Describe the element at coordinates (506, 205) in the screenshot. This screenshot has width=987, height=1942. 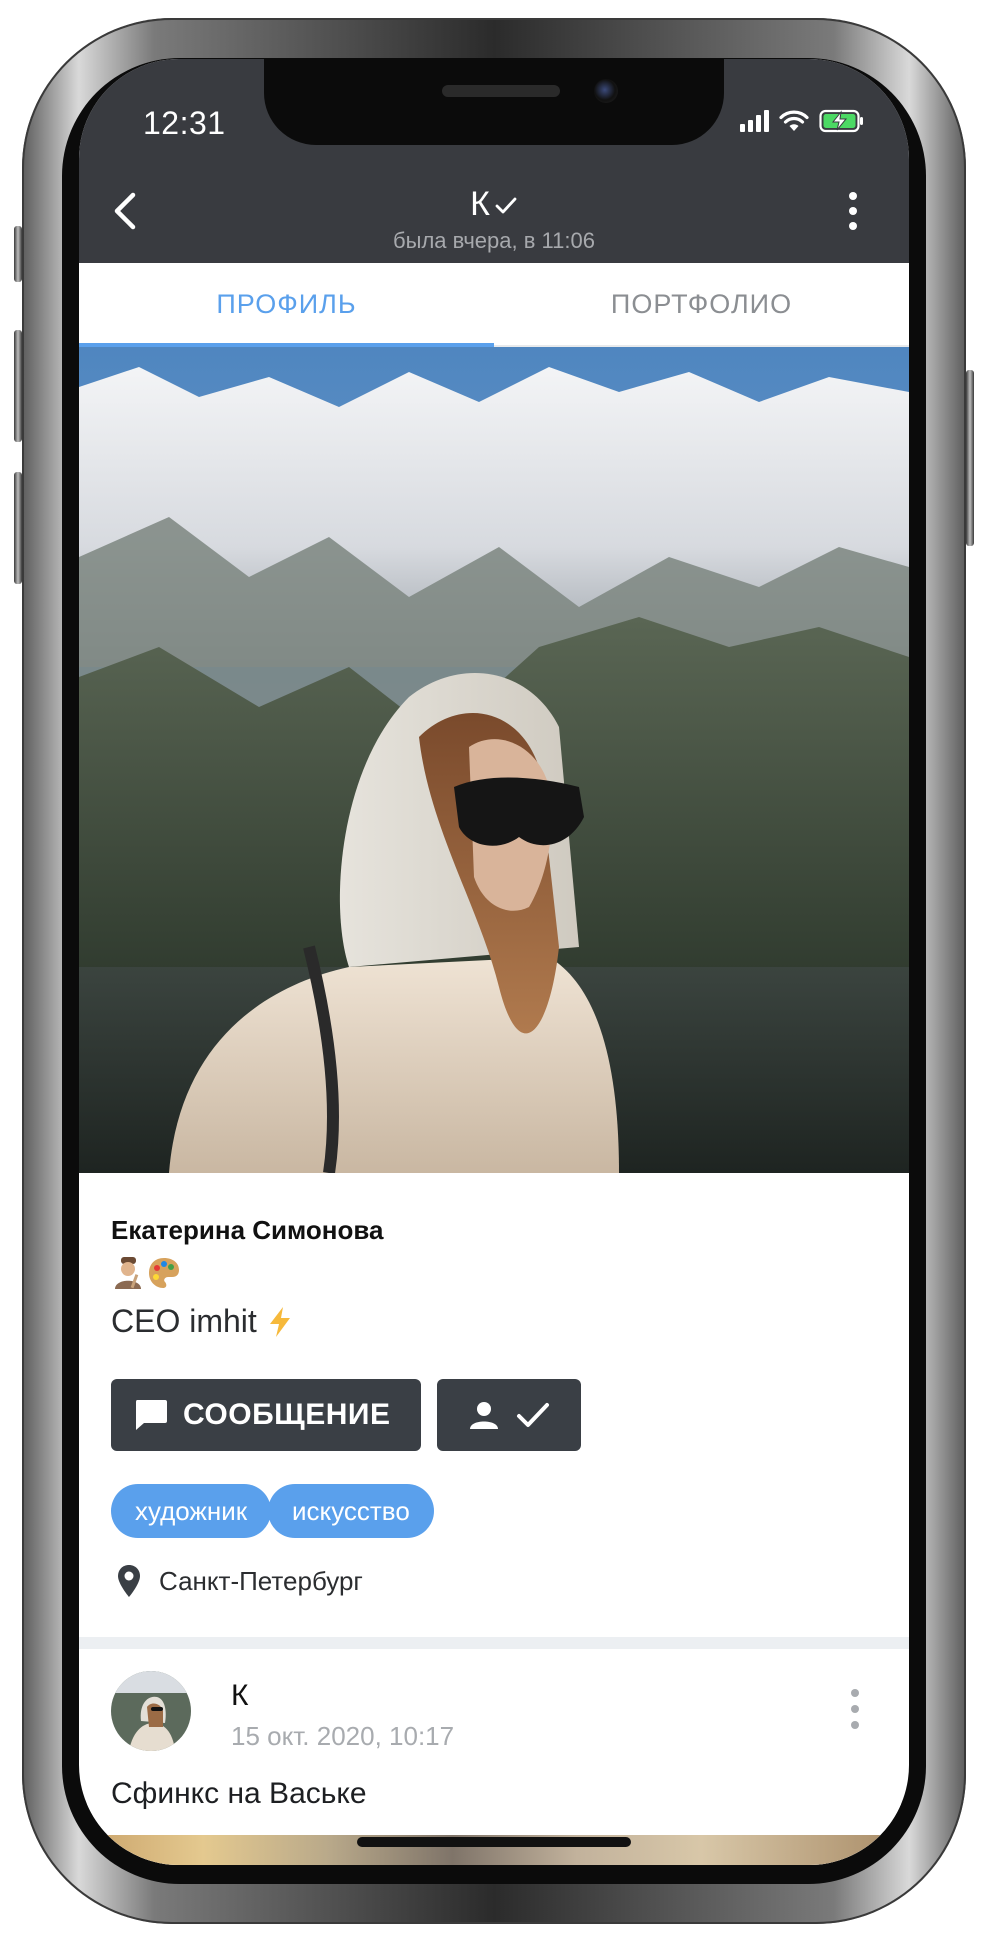
I see `verified-check-icon` at that location.